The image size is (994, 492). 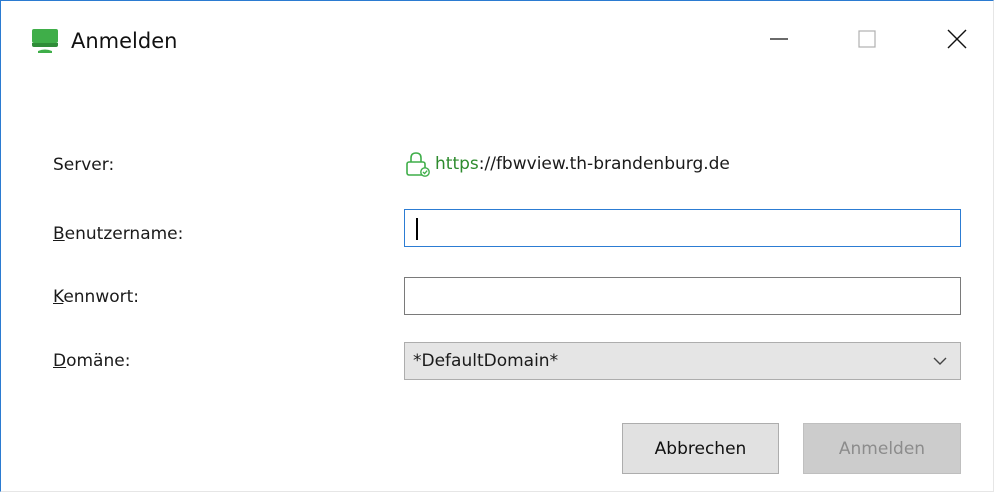 I want to click on window-title: Anmelden, so click(x=124, y=41).